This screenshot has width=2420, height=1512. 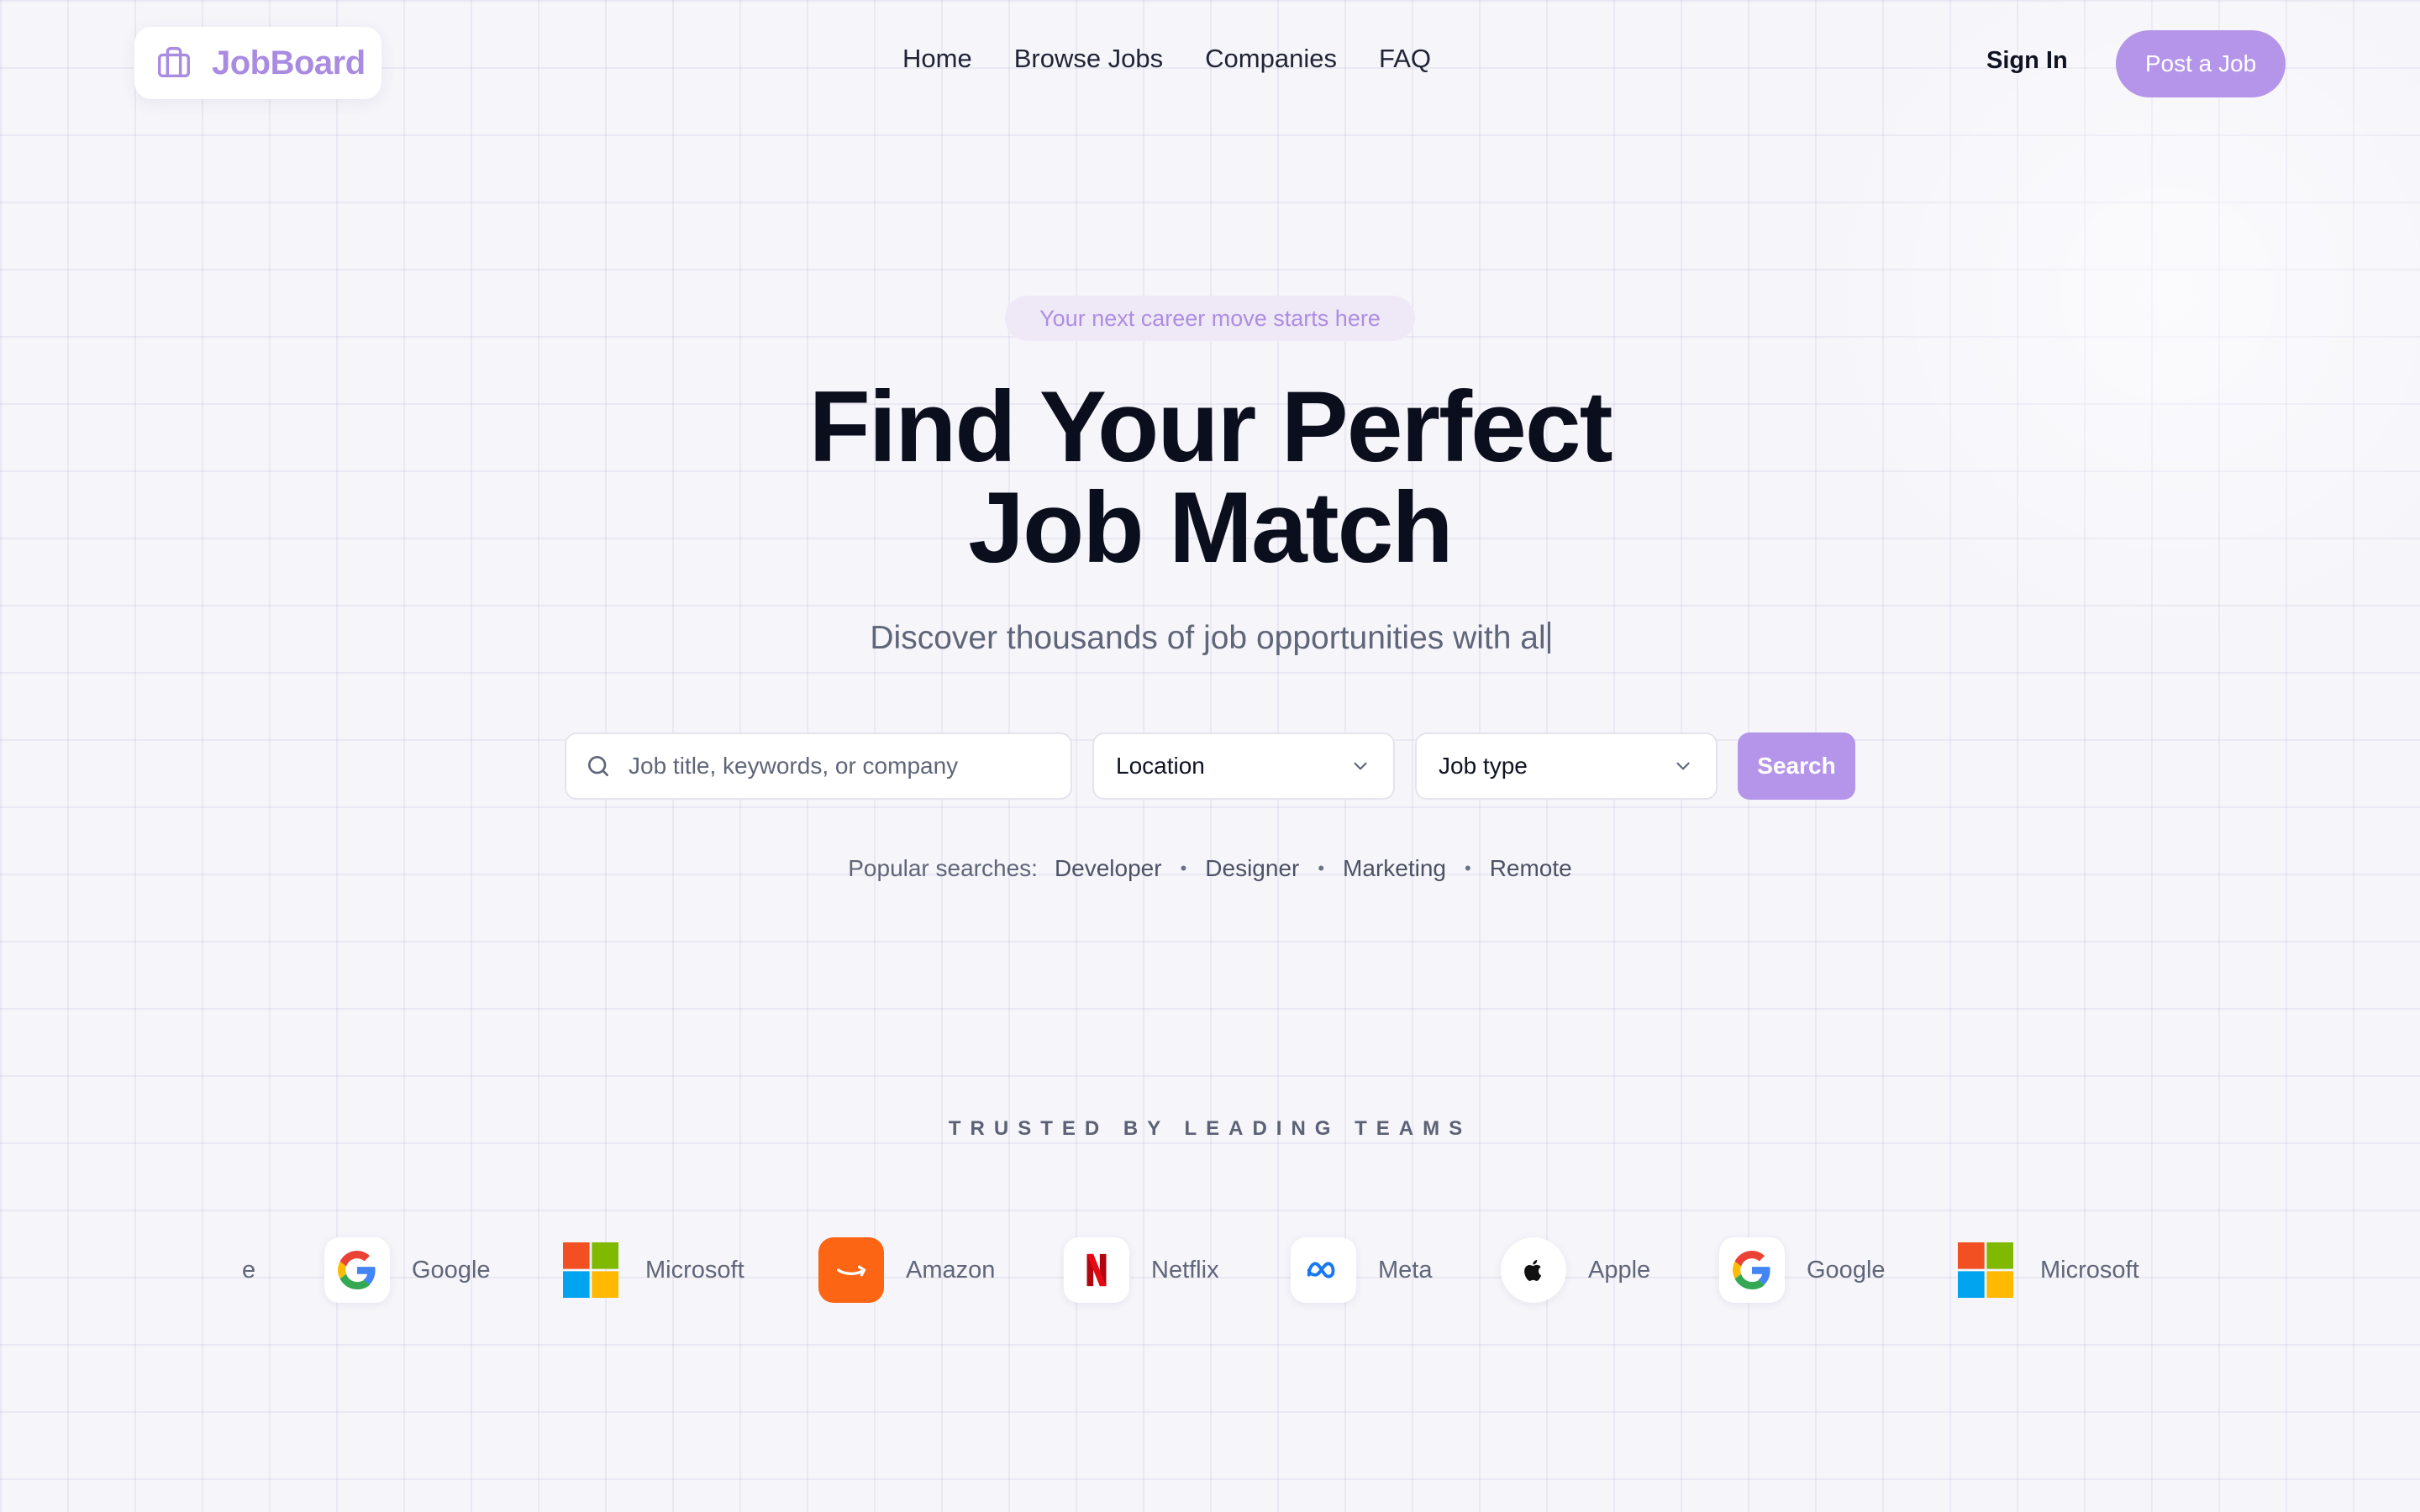 What do you see at coordinates (851, 1271) in the screenshot?
I see `amazon-icon` at bounding box center [851, 1271].